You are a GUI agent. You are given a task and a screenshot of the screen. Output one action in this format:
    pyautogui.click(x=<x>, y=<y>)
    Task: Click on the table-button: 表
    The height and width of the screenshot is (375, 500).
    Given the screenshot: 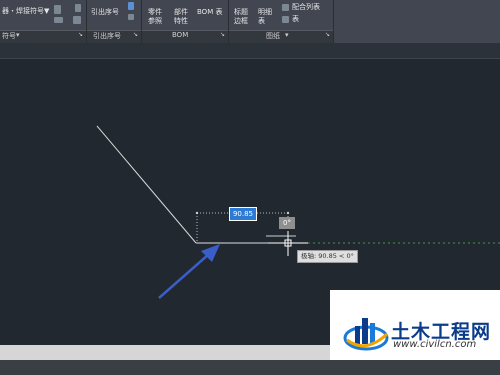 What is the action you would take?
    pyautogui.click(x=295, y=19)
    